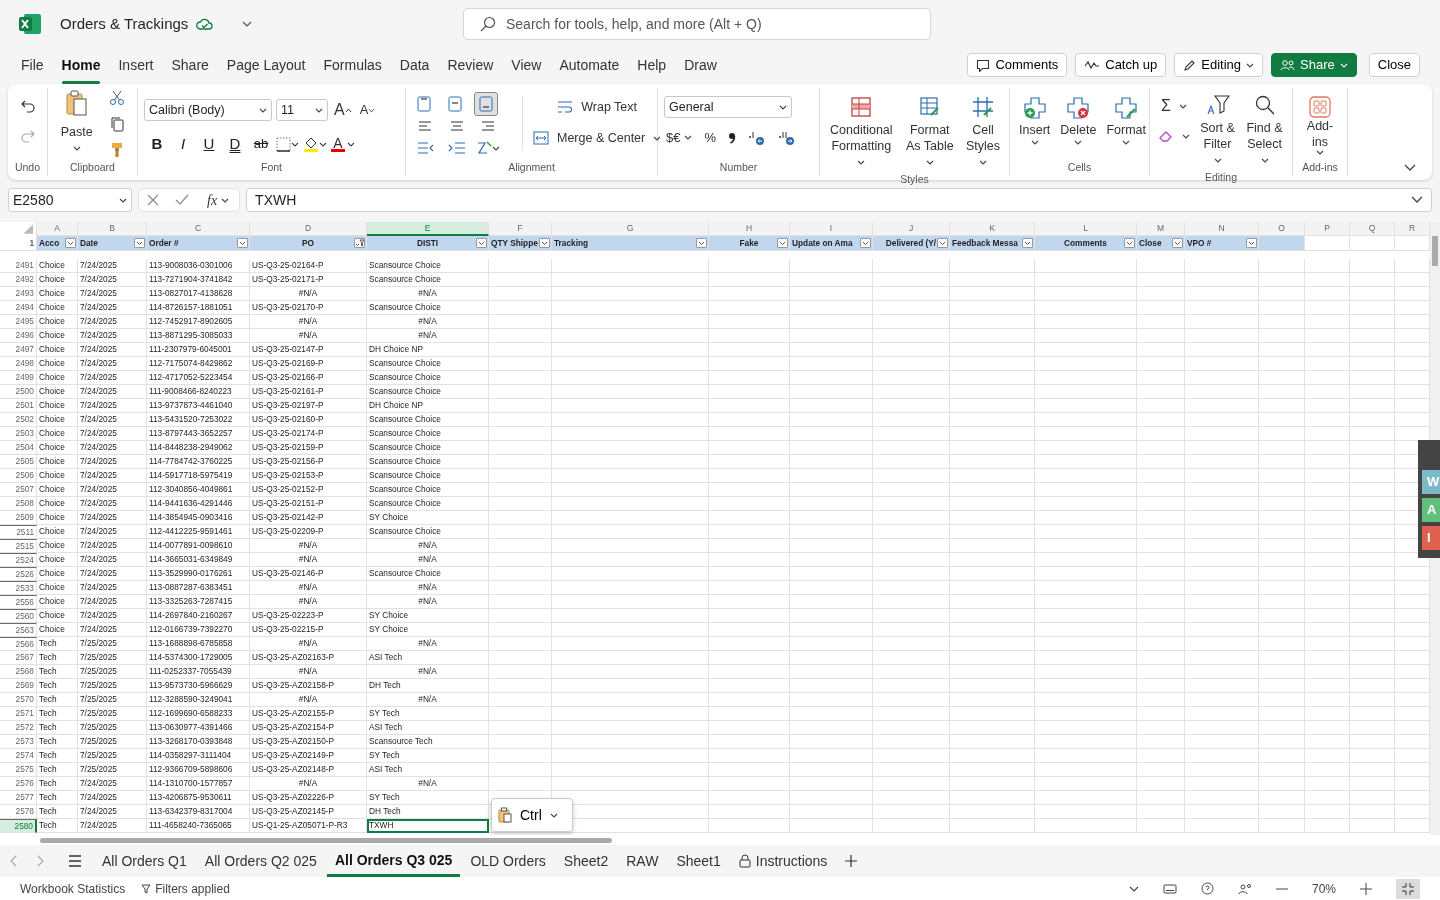 This screenshot has height=900, width=1440. I want to click on table-cell: 114-0358297-3111404, so click(198, 756).